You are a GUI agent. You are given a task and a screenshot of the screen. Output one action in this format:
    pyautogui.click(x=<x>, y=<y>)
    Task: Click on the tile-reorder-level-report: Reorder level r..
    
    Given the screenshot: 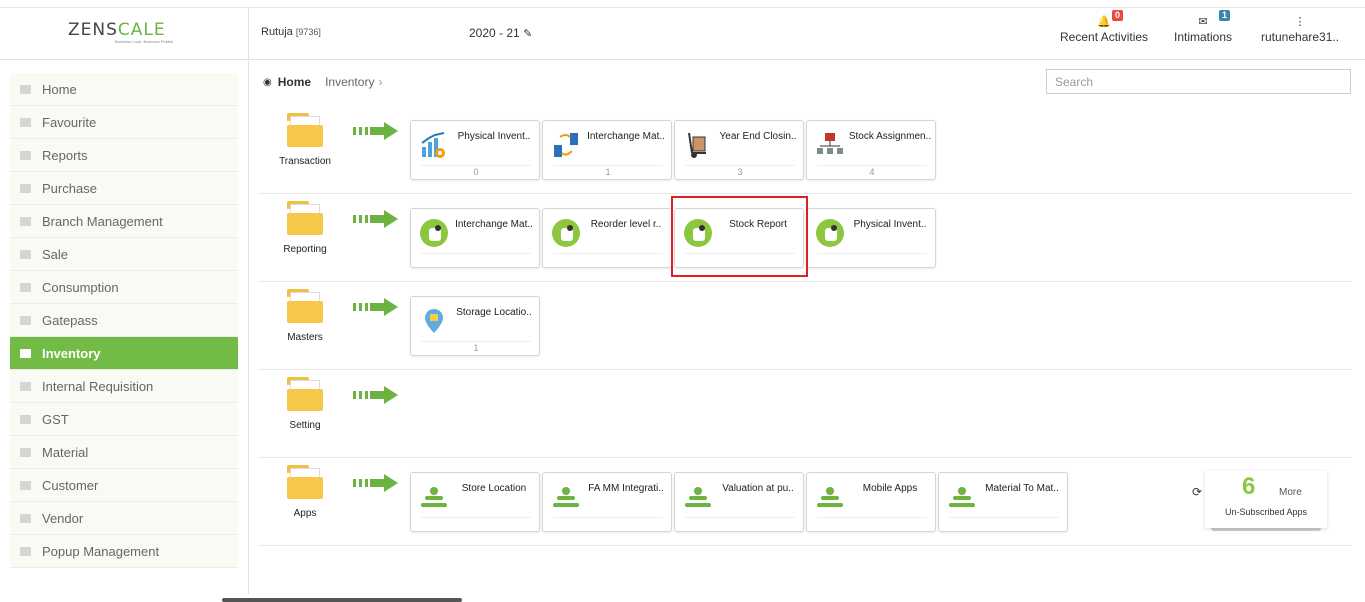 What is the action you would take?
    pyautogui.click(x=607, y=238)
    